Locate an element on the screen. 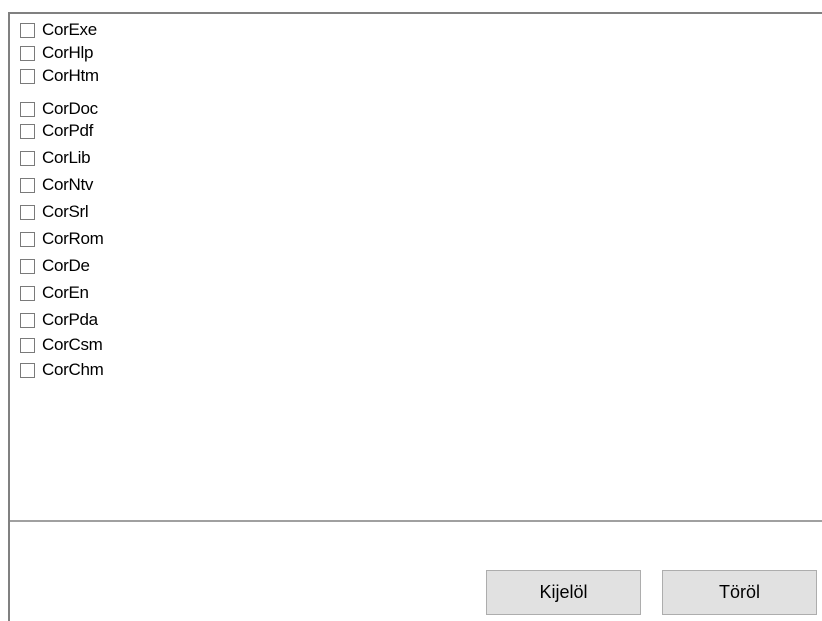  list-item: CorLib is located at coordinates (55, 158).